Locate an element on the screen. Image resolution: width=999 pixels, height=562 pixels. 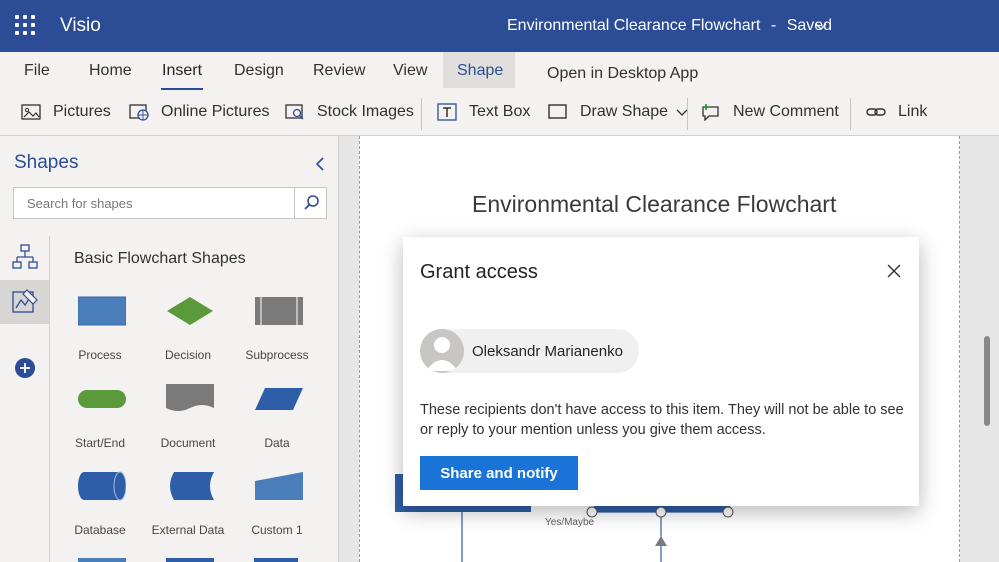
text-box-label: Text Box is located at coordinates (500, 111).